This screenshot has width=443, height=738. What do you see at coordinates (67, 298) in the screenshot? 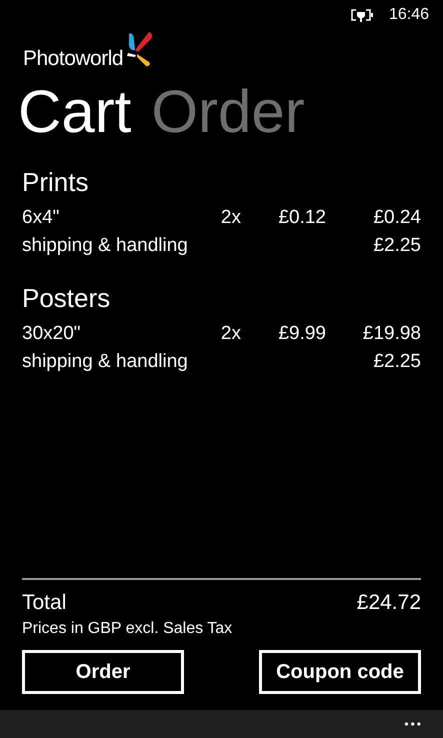
I see `section-title: Posters` at bounding box center [67, 298].